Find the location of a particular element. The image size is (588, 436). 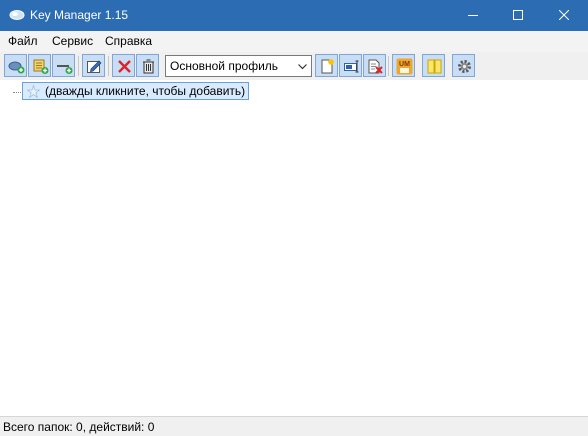

minimize-button is located at coordinates (473, 15).